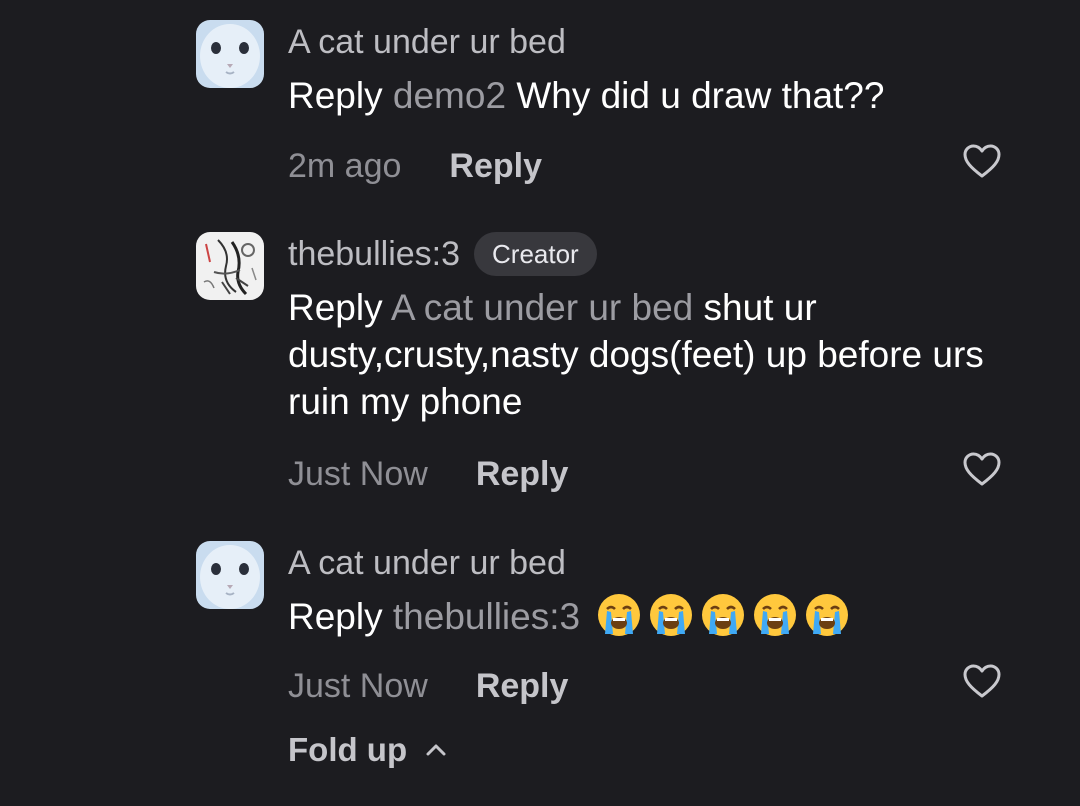 The image size is (1080, 806). I want to click on username: thebullies:3, so click(374, 254).